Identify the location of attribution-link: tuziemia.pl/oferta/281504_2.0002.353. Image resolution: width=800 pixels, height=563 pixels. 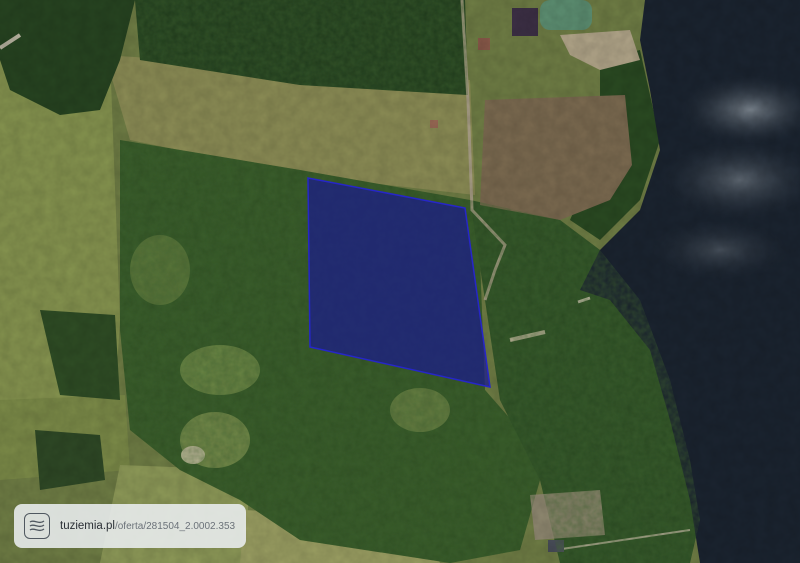
(147, 526).